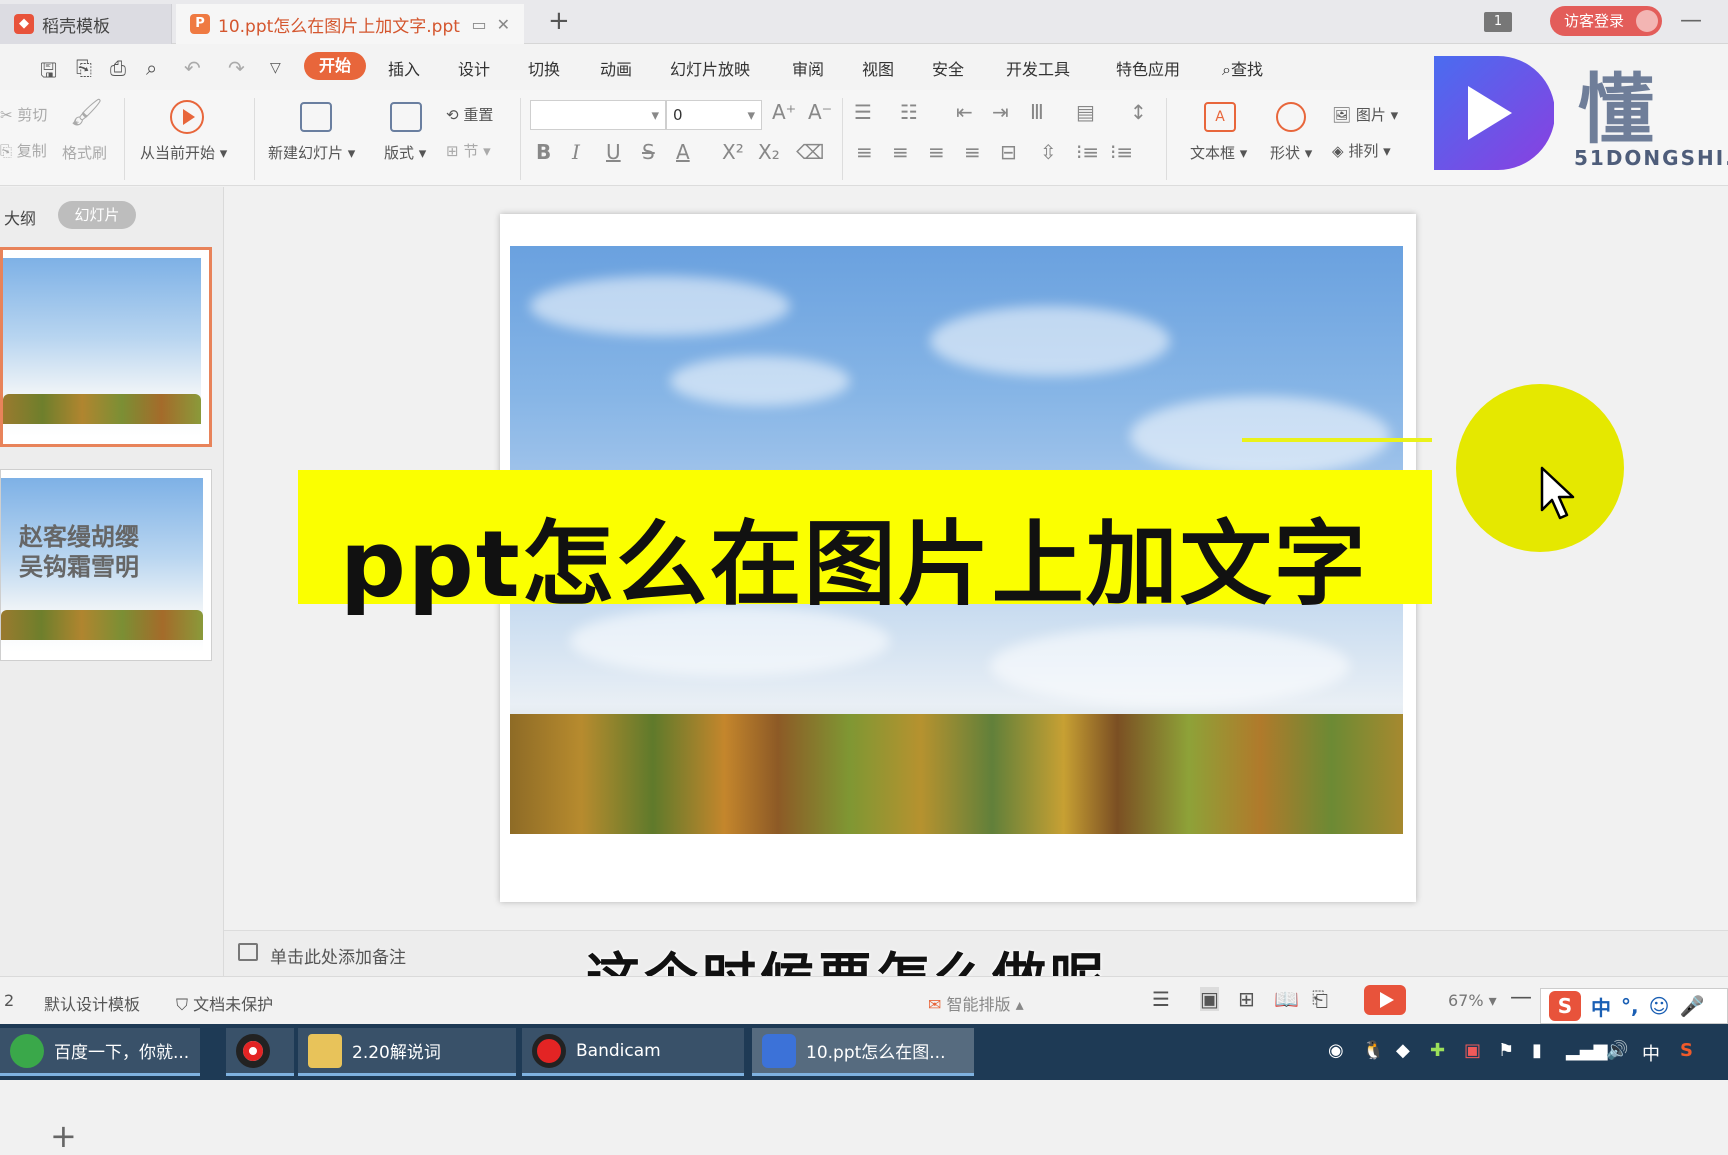  I want to click on reading-view-icon: 📖, so click(1286, 999).